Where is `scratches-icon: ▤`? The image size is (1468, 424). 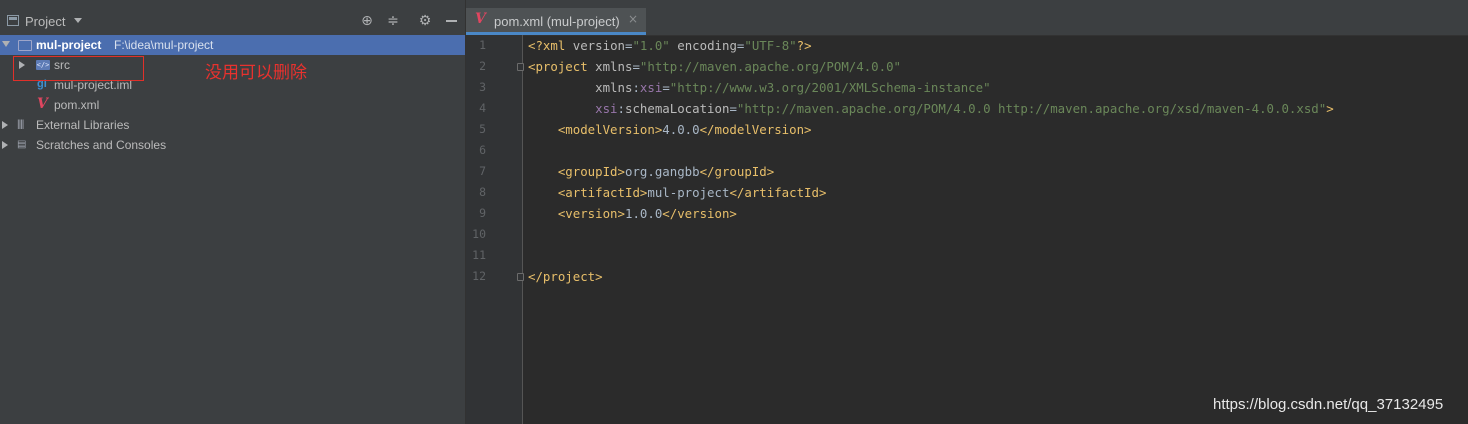
scratches-icon: ▤ is located at coordinates (22, 144).